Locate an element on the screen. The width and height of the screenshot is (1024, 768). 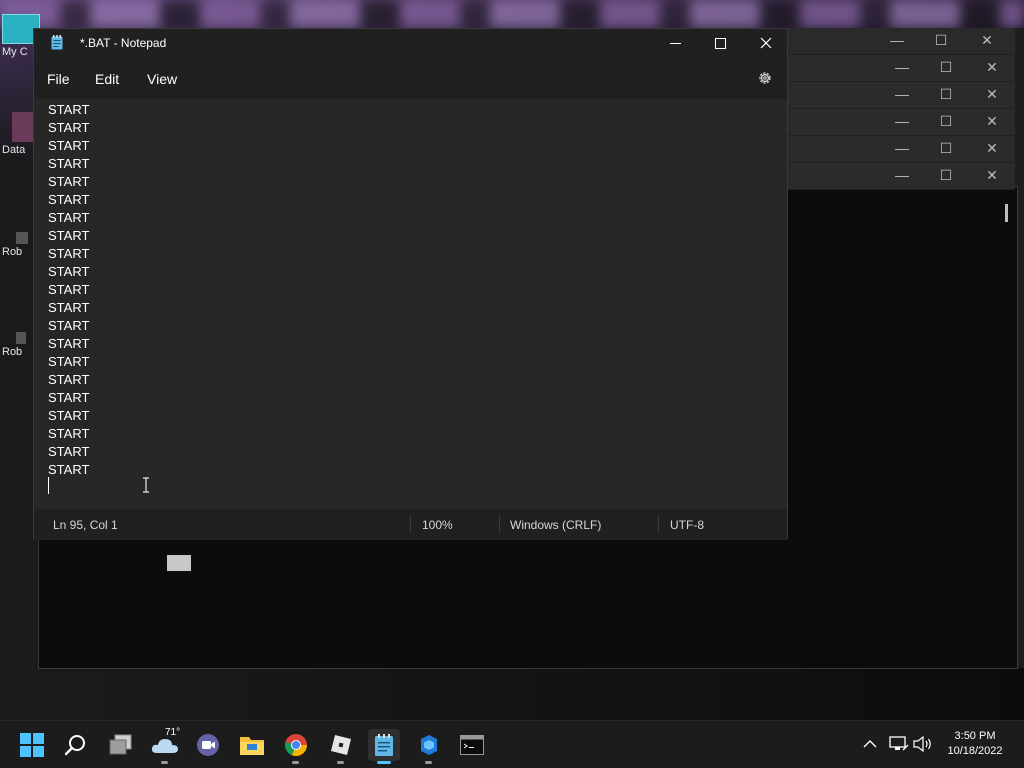
close-button is located at coordinates (766, 43).